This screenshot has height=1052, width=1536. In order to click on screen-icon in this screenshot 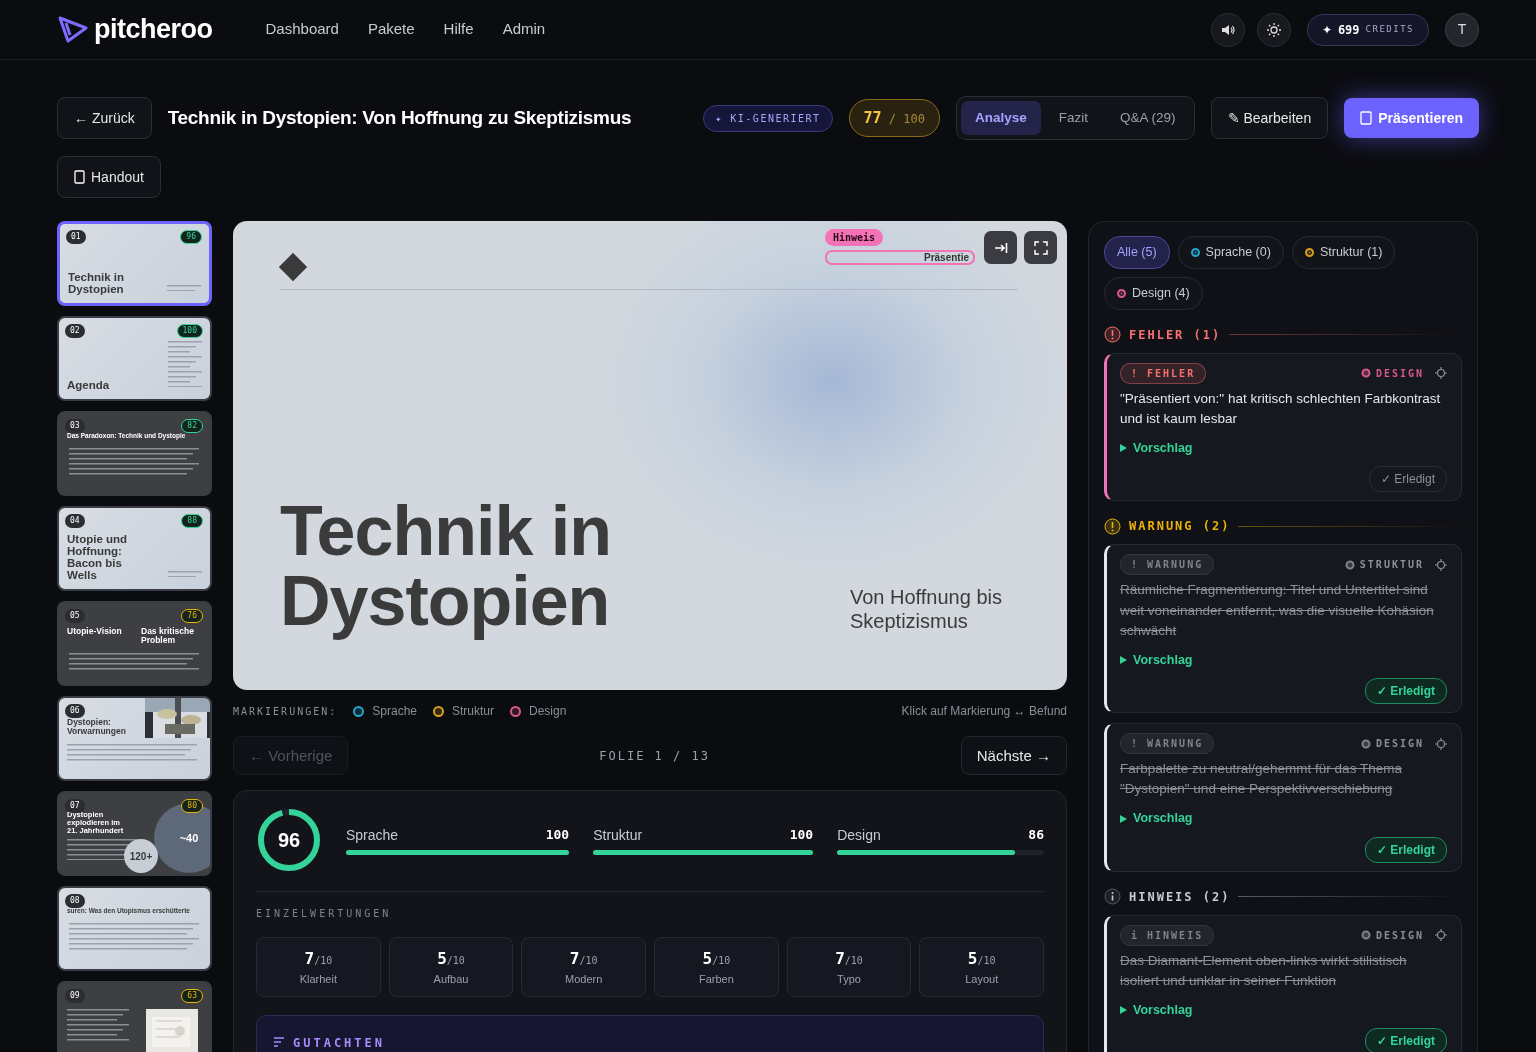, I will do `click(1366, 118)`.